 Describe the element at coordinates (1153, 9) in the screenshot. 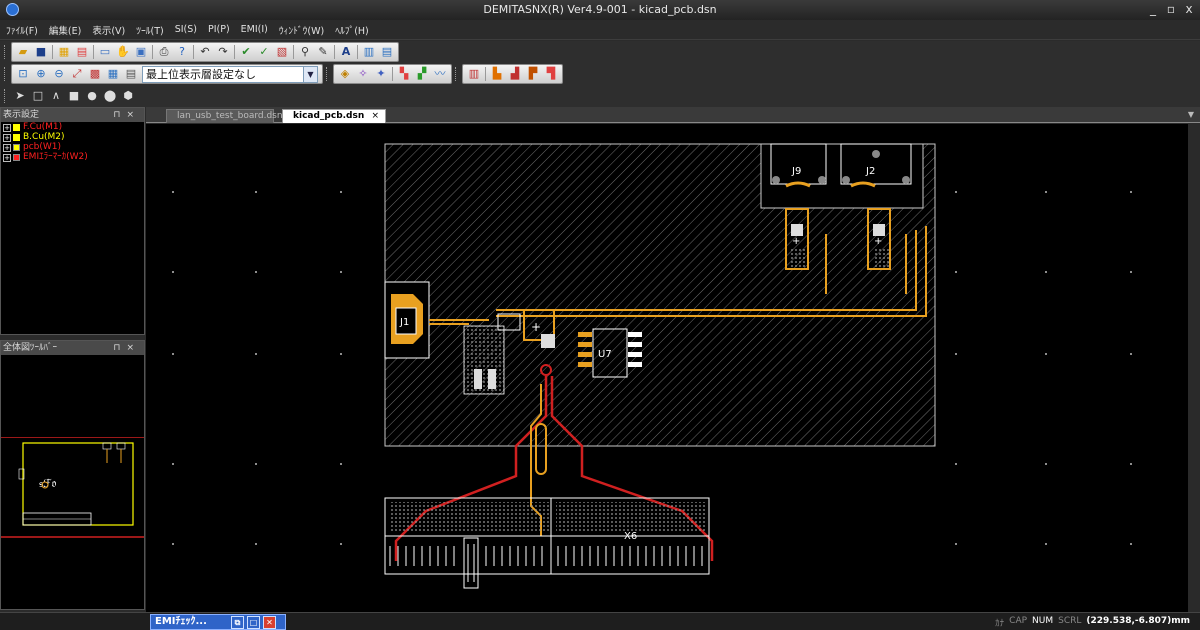

I see `minimize-button: _` at that location.